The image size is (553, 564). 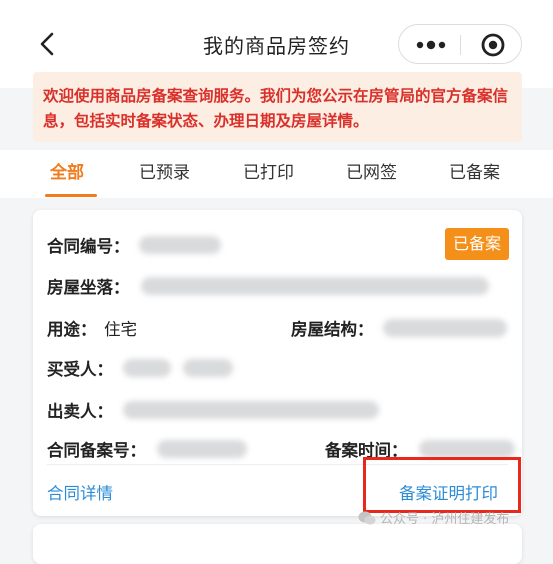 I want to click on annotation-highlight-box, so click(x=442, y=485).